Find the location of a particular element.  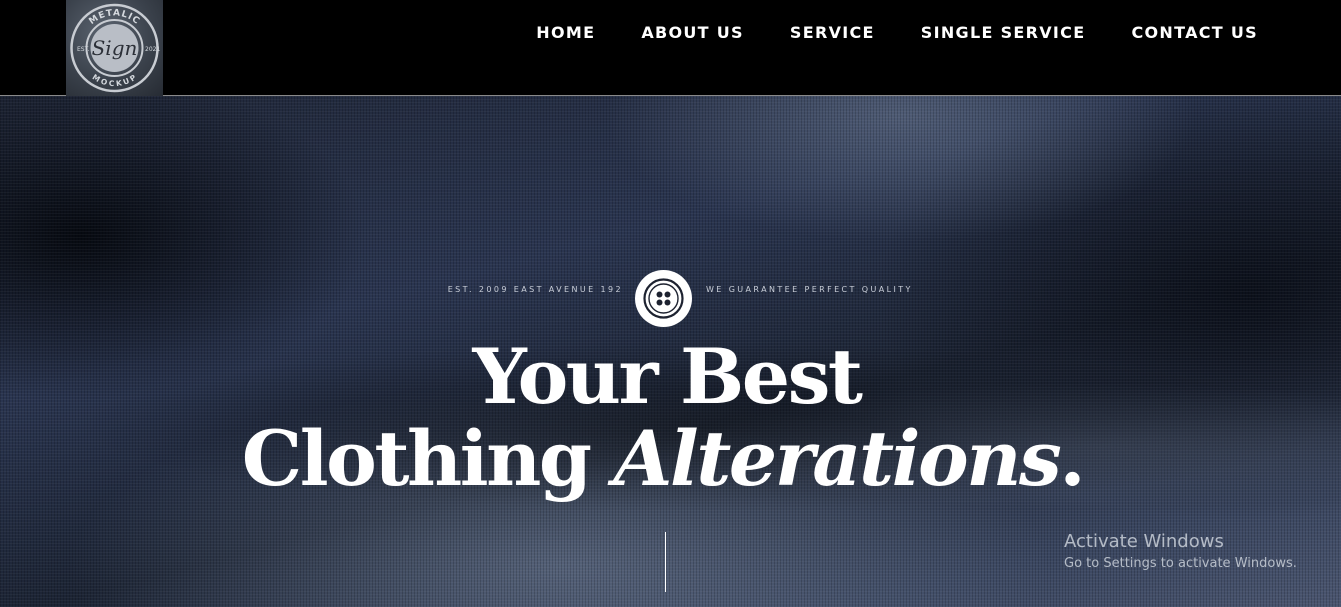

tagline-left: EST. 2009 EAST AVENUE 192 is located at coordinates (535, 289).